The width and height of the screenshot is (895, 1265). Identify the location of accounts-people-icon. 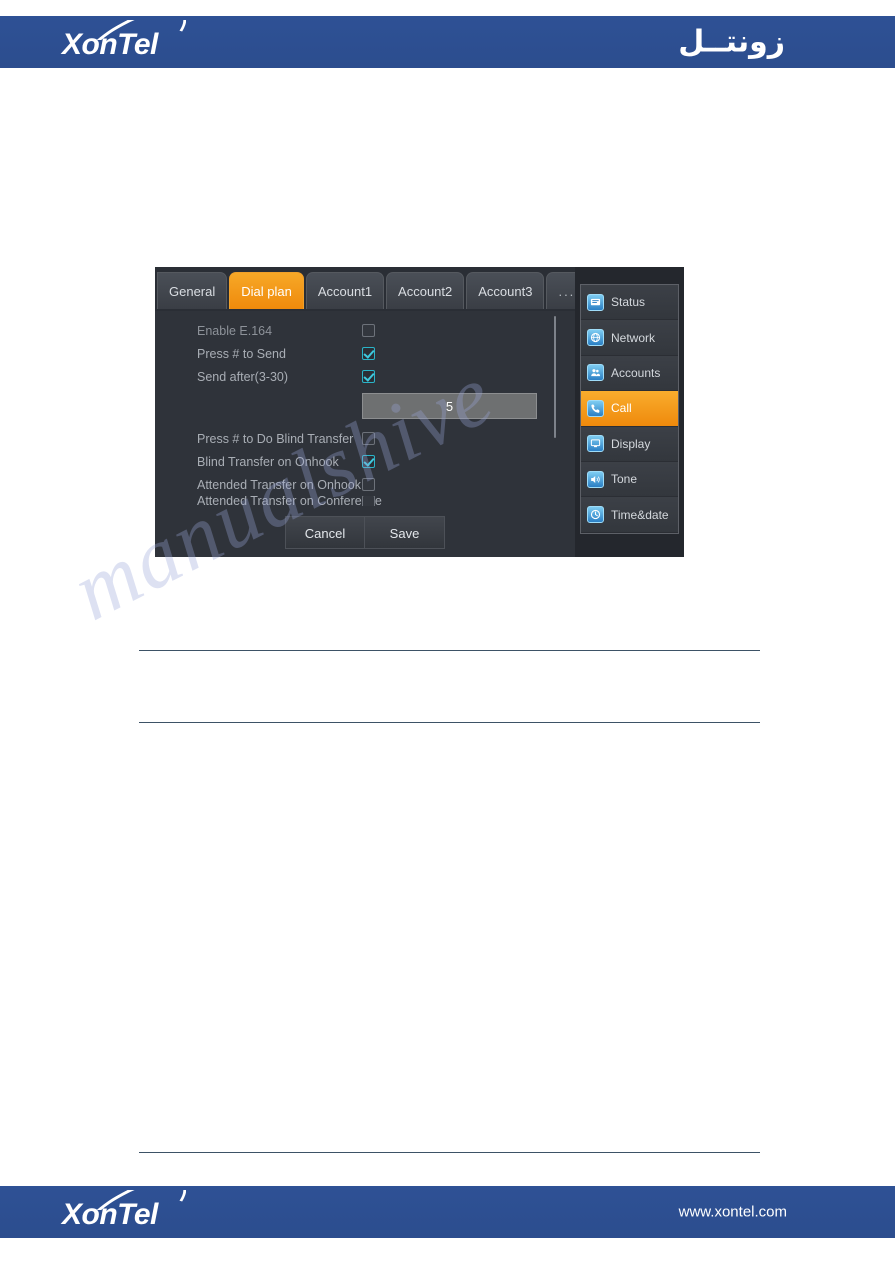
(595, 373).